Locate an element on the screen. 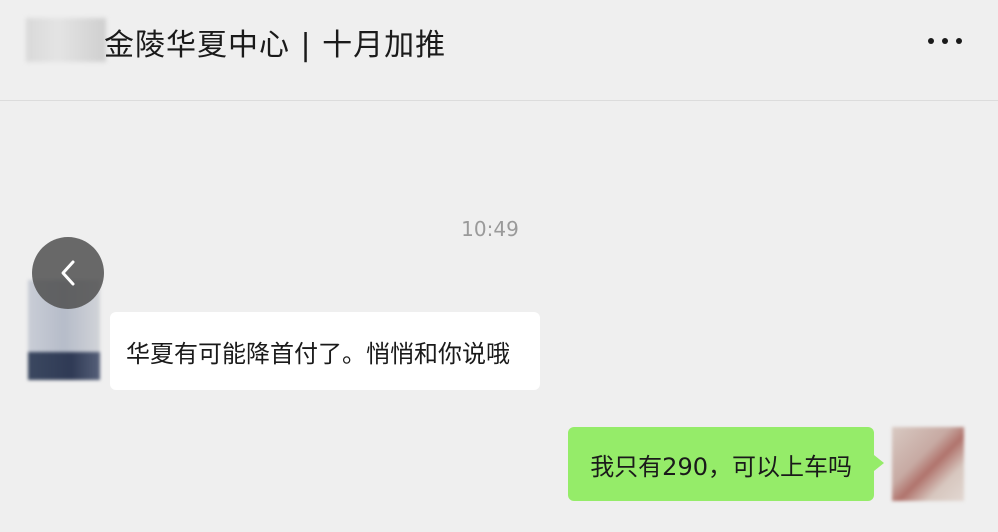 The height and width of the screenshot is (532, 998). user-avatar is located at coordinates (928, 464).